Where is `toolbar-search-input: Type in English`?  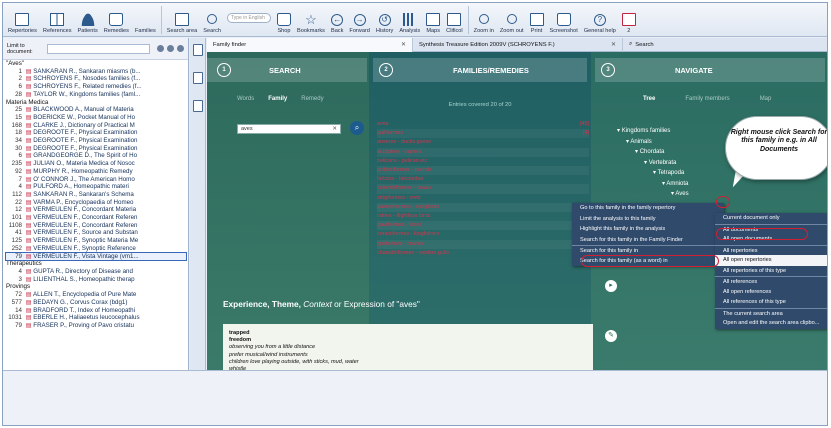
toolbar-search-input: Type in English is located at coordinates (248, 18).